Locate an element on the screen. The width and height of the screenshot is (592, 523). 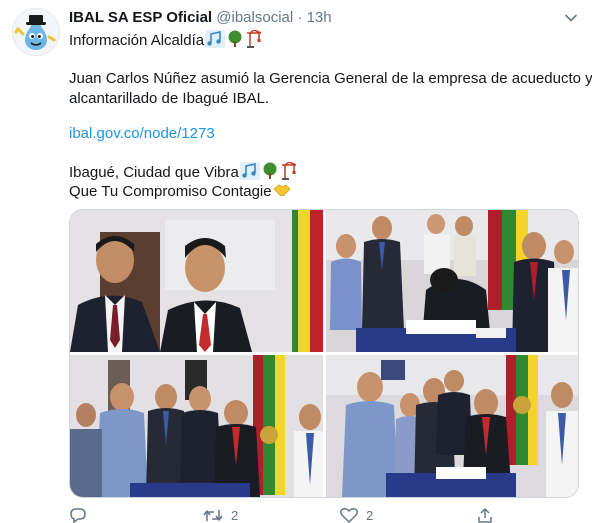
photo-two-men-posing is located at coordinates (196, 281).